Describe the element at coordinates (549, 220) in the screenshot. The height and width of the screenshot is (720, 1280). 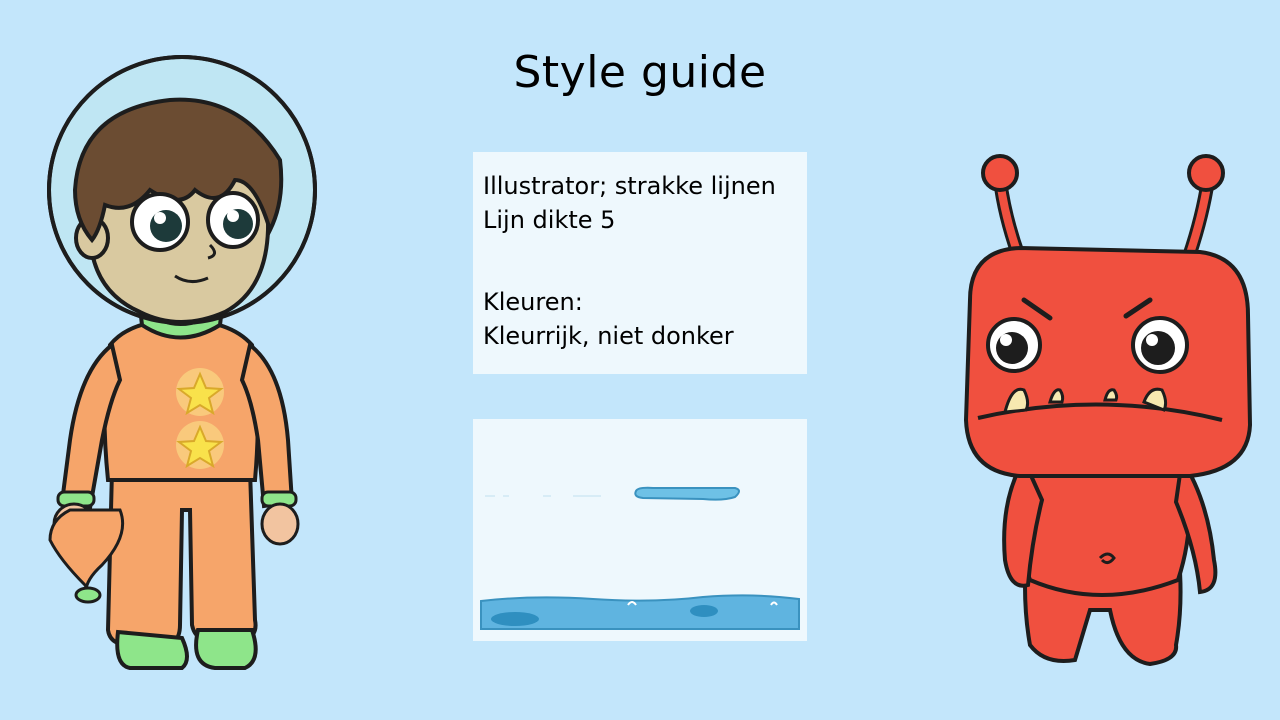
I see `style-note-line-width: Lijn dikte 5` at that location.